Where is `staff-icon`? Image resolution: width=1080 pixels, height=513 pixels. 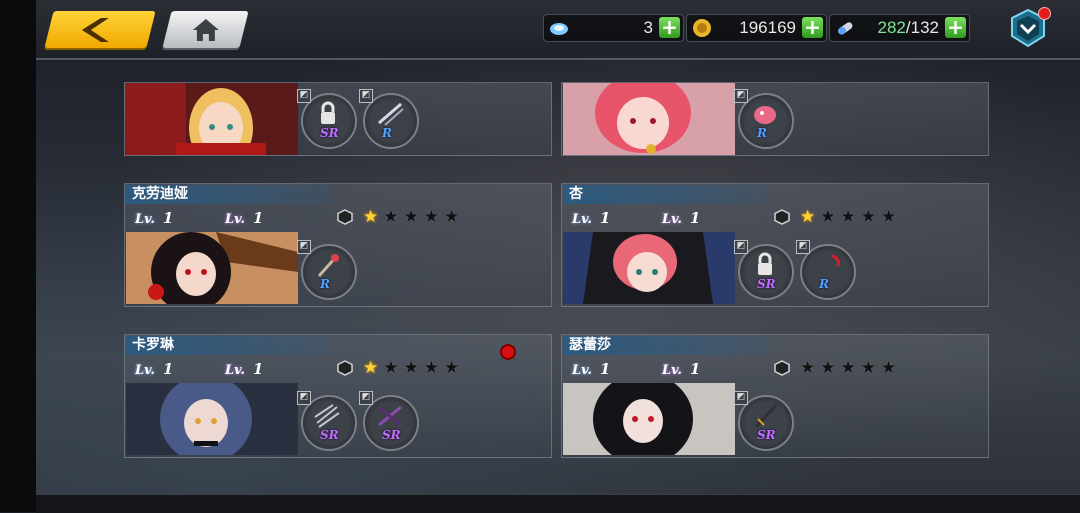
staff-icon is located at coordinates (328, 265).